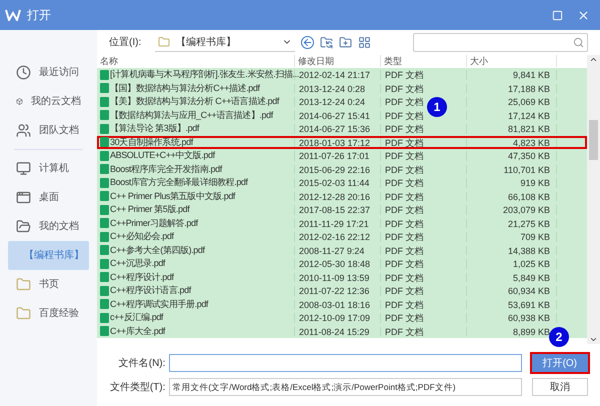  Describe the element at coordinates (338, 263) in the screenshot. I see `table-cell: 2012-05-30 18:48` at that location.